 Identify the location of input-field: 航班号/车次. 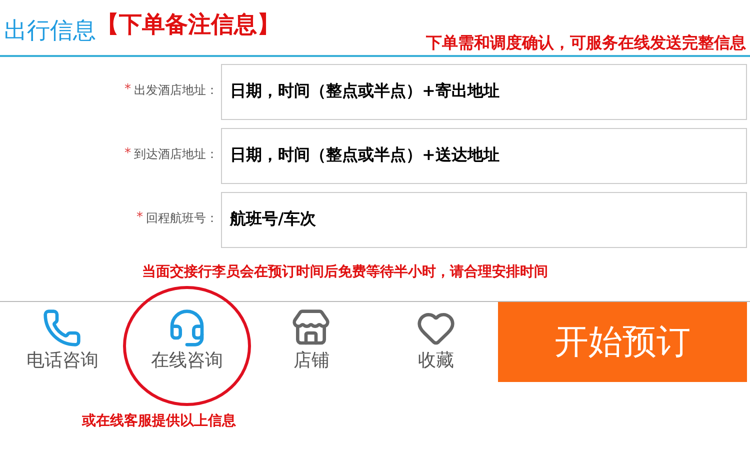
(484, 220).